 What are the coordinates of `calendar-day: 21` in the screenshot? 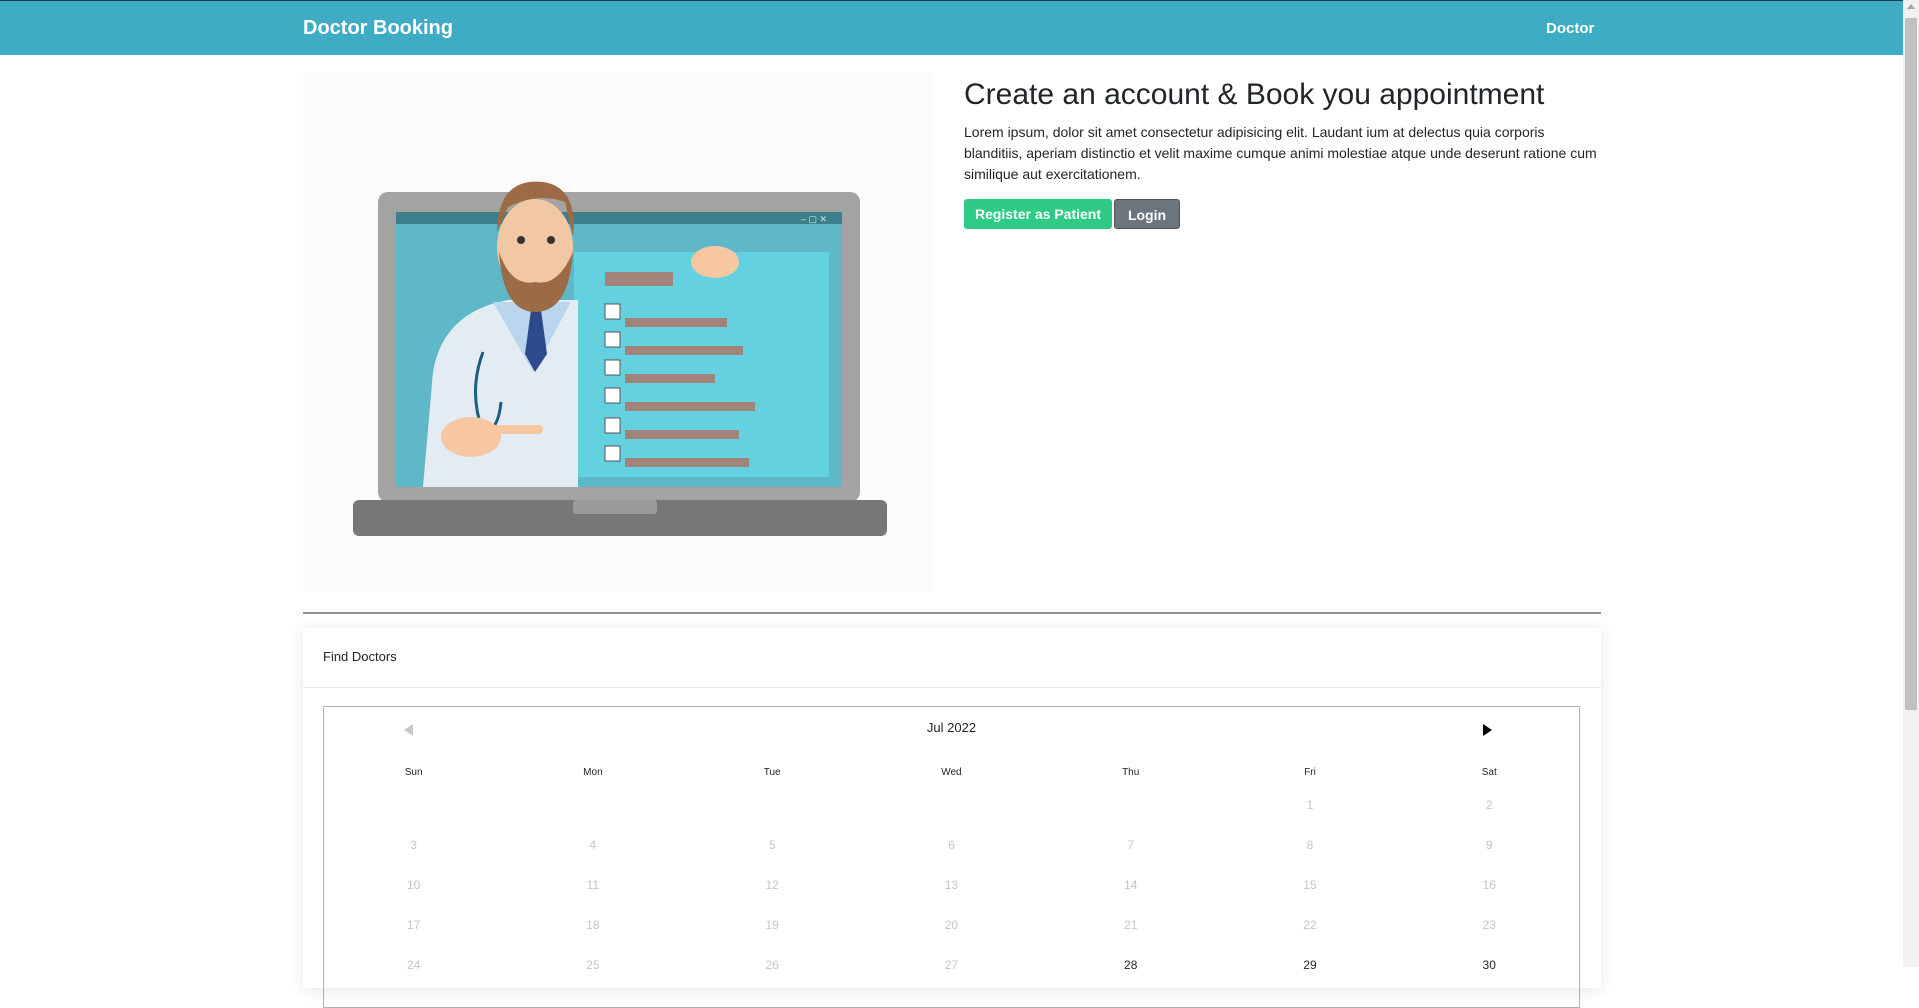 It's located at (1131, 925).